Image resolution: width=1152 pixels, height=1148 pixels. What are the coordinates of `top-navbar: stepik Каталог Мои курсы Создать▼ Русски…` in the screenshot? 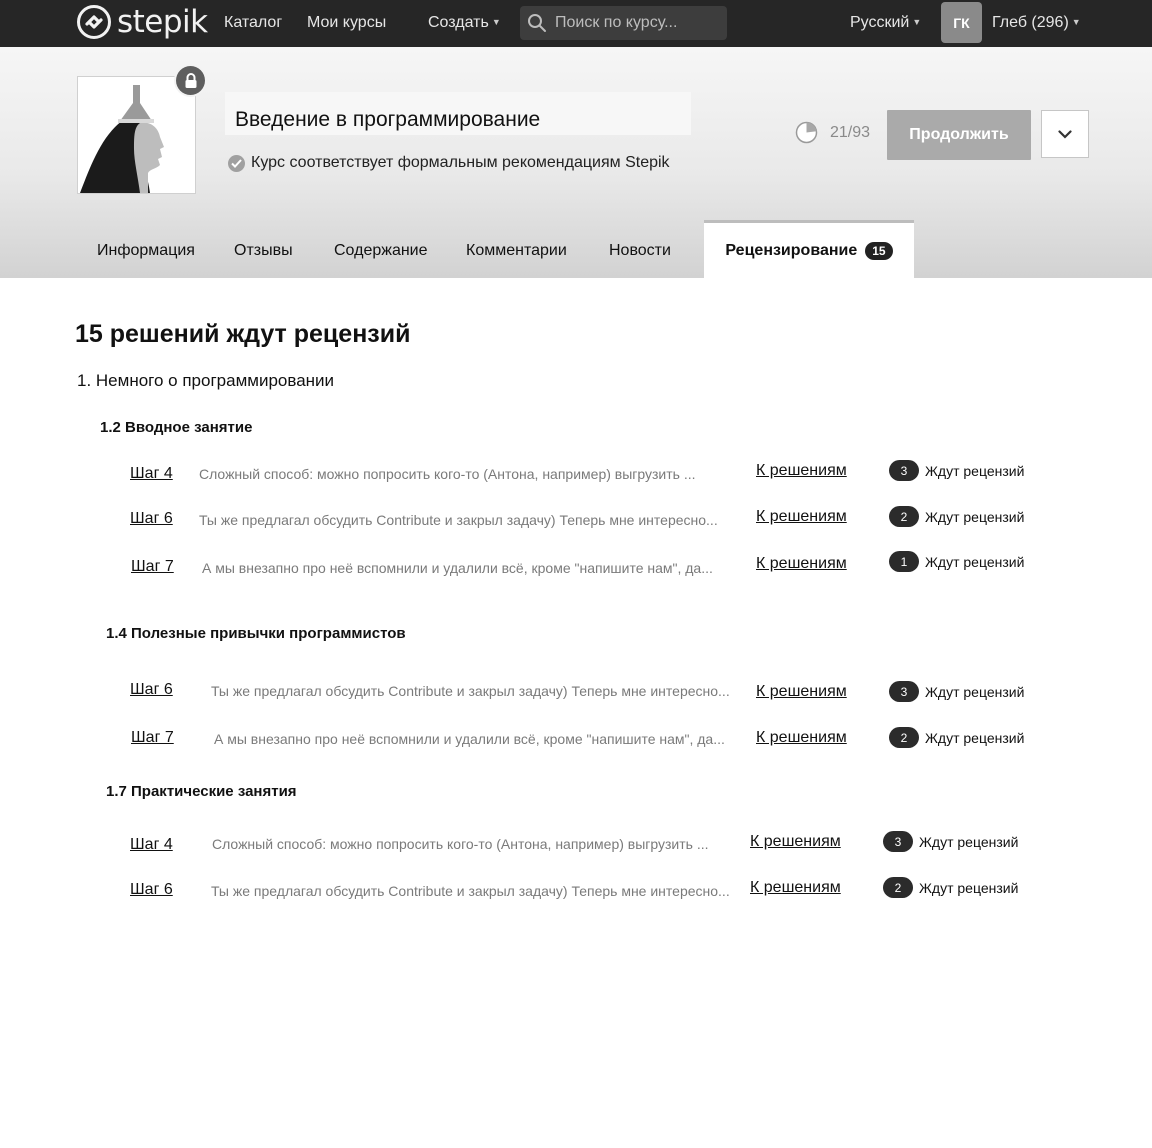 It's located at (576, 23).